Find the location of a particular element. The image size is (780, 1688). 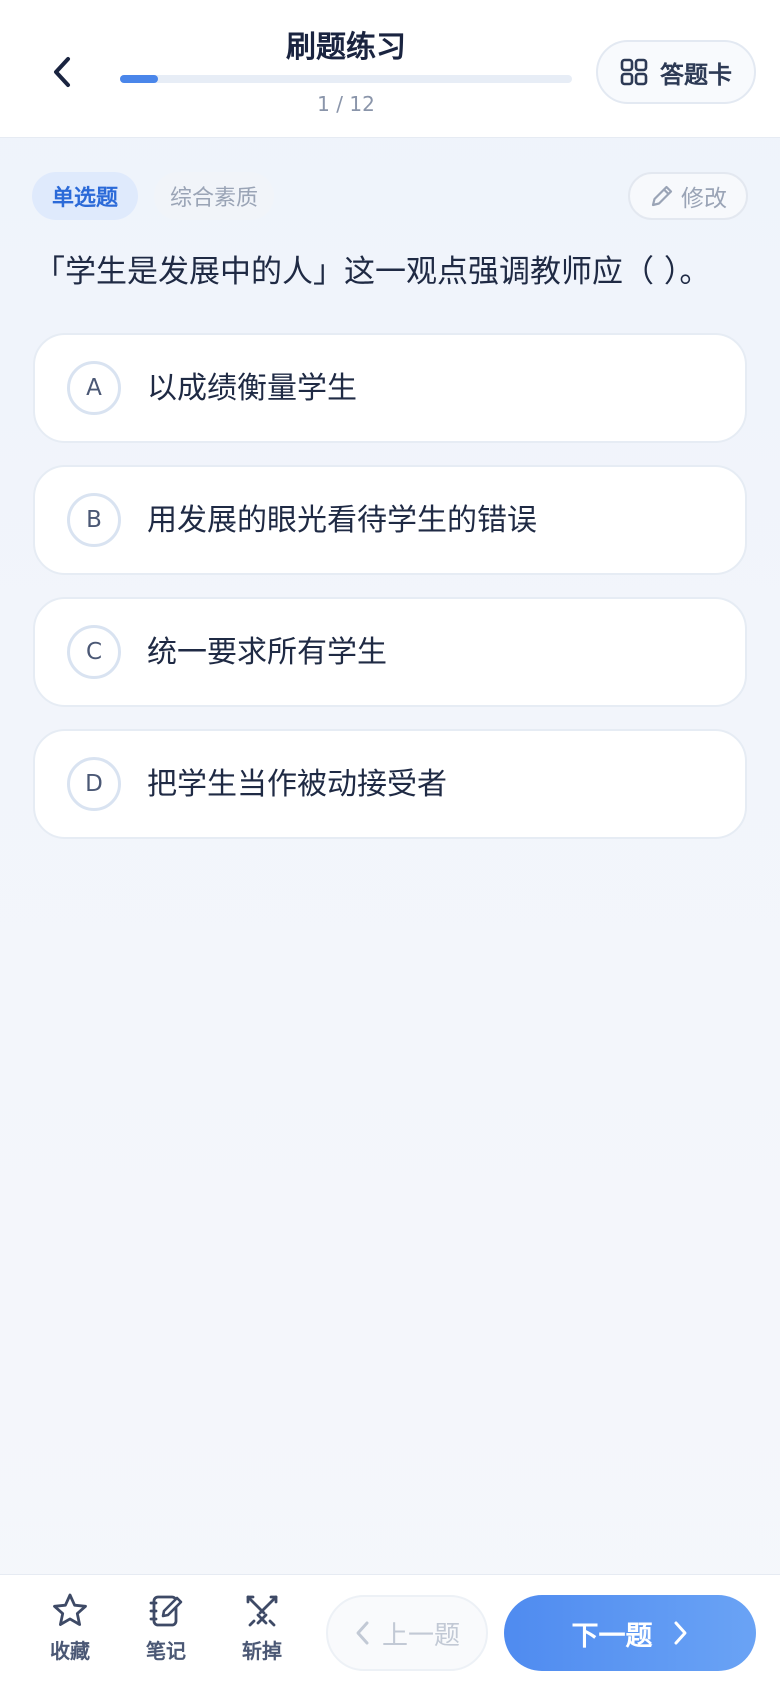

prev-question-button: 上一题 is located at coordinates (407, 1633).